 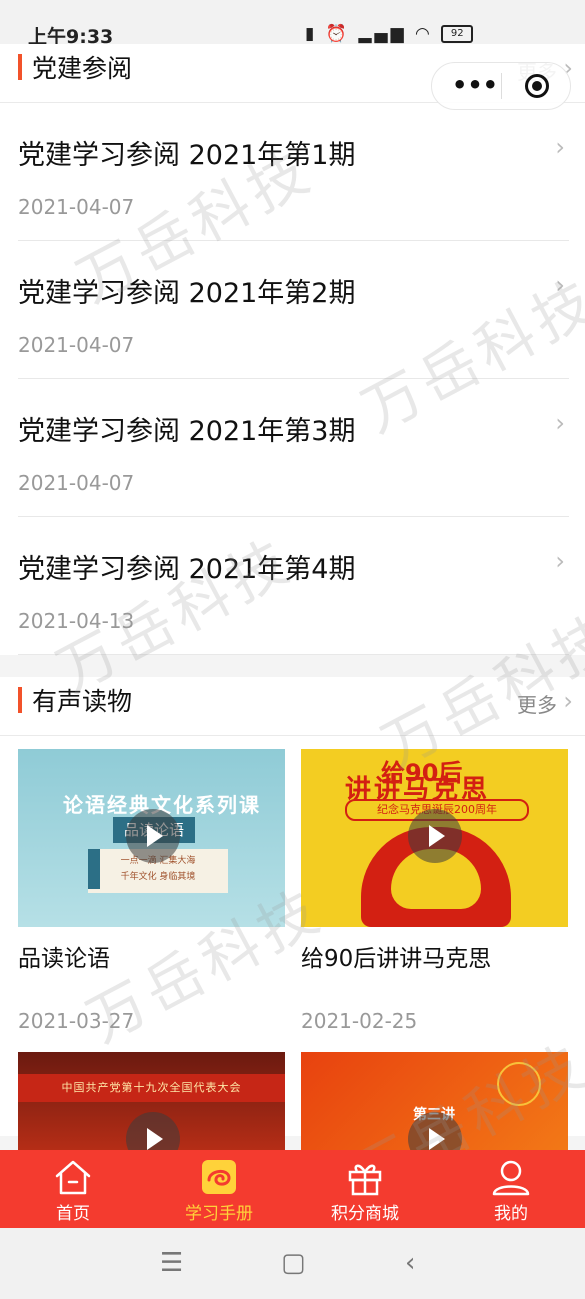 What do you see at coordinates (293, 448) in the screenshot?
I see `list-item: 党建学习参阅 2021年第3期 2021-04-07 ›` at bounding box center [293, 448].